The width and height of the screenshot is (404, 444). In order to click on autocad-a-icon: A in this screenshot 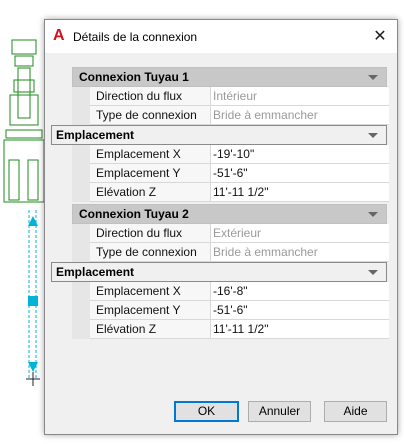, I will do `click(59, 35)`.